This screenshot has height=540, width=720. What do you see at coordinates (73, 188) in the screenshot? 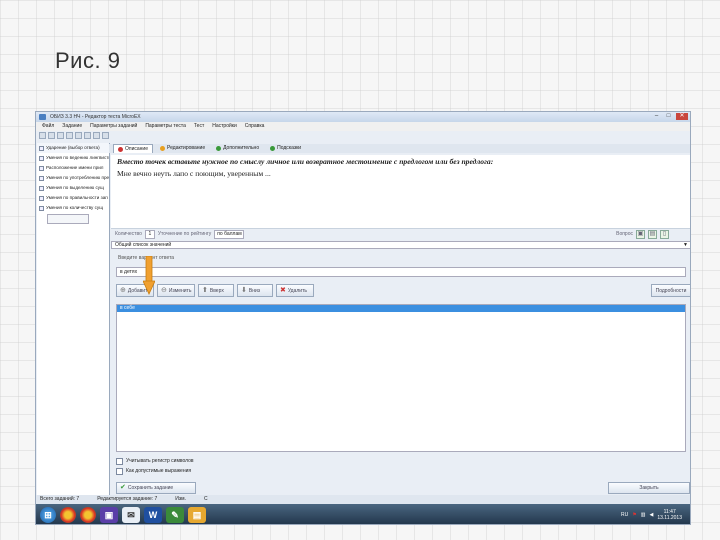
I see `task-list-item: Умения по выделению сущ` at bounding box center [73, 188].